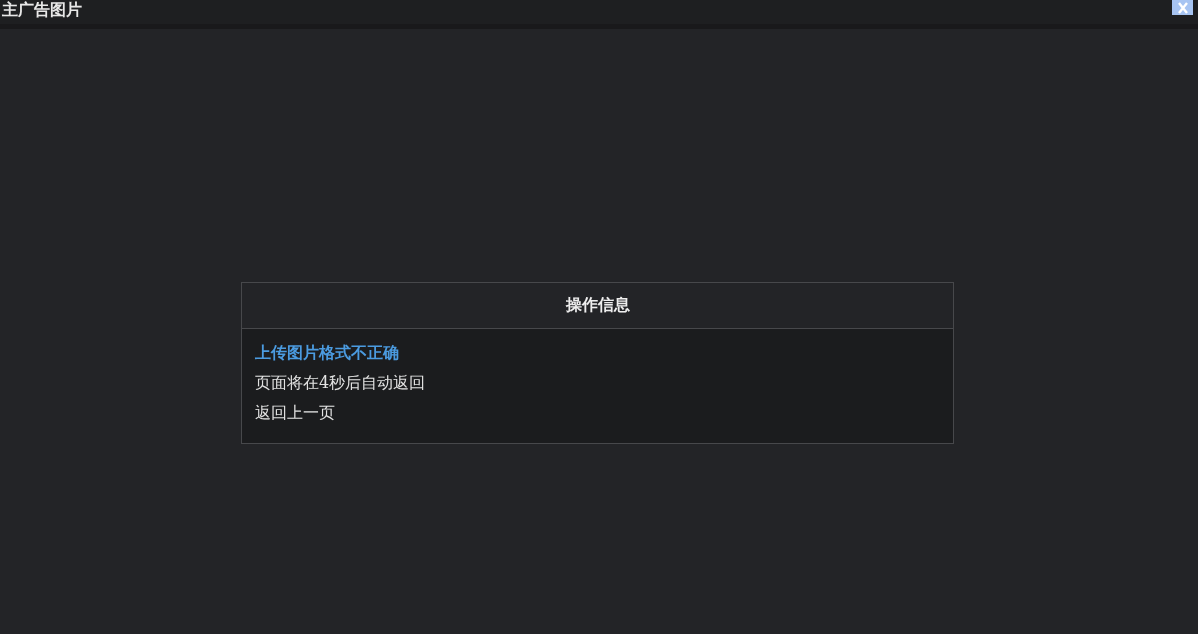 Image resolution: width=1198 pixels, height=634 pixels. Describe the element at coordinates (41, 10) in the screenshot. I see `window-title: 主广告图片` at that location.